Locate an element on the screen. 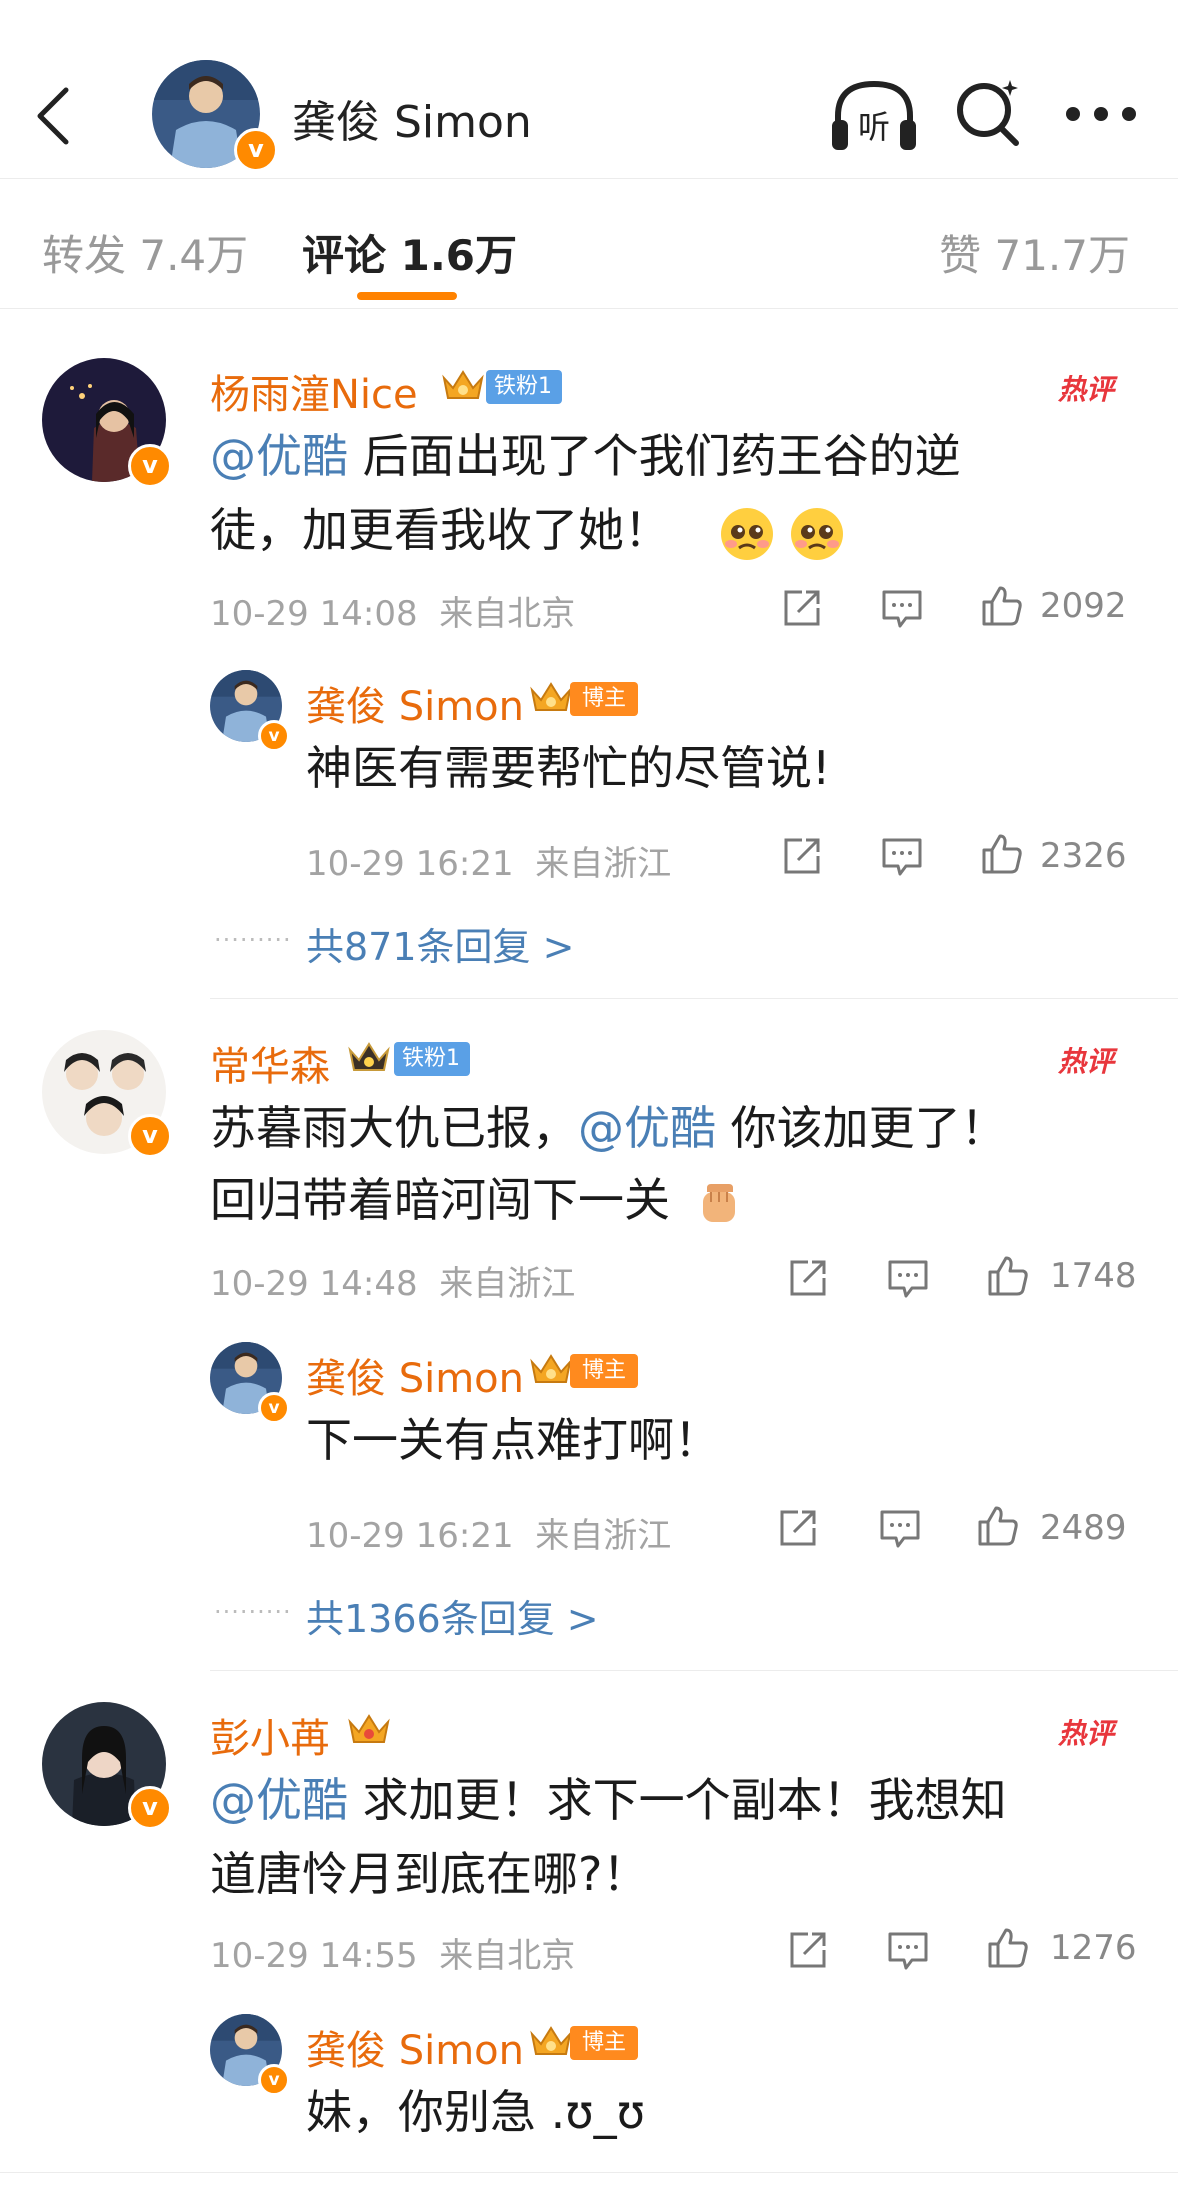 The width and height of the screenshot is (1178, 2187). comment-text-line2: 徒，加更看我收了她！ is located at coordinates (527, 530).